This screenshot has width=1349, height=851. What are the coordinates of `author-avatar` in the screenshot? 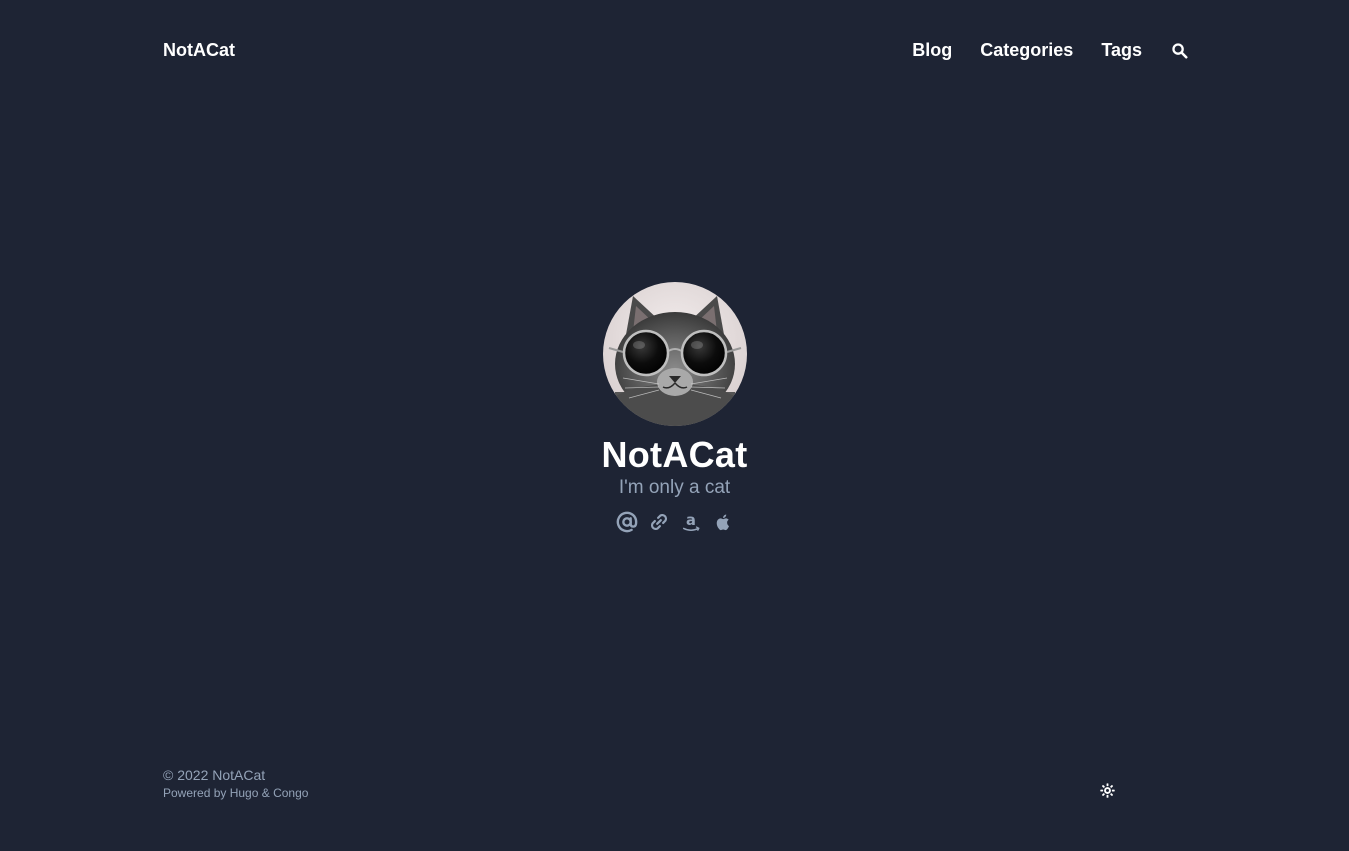 It's located at (674, 354).